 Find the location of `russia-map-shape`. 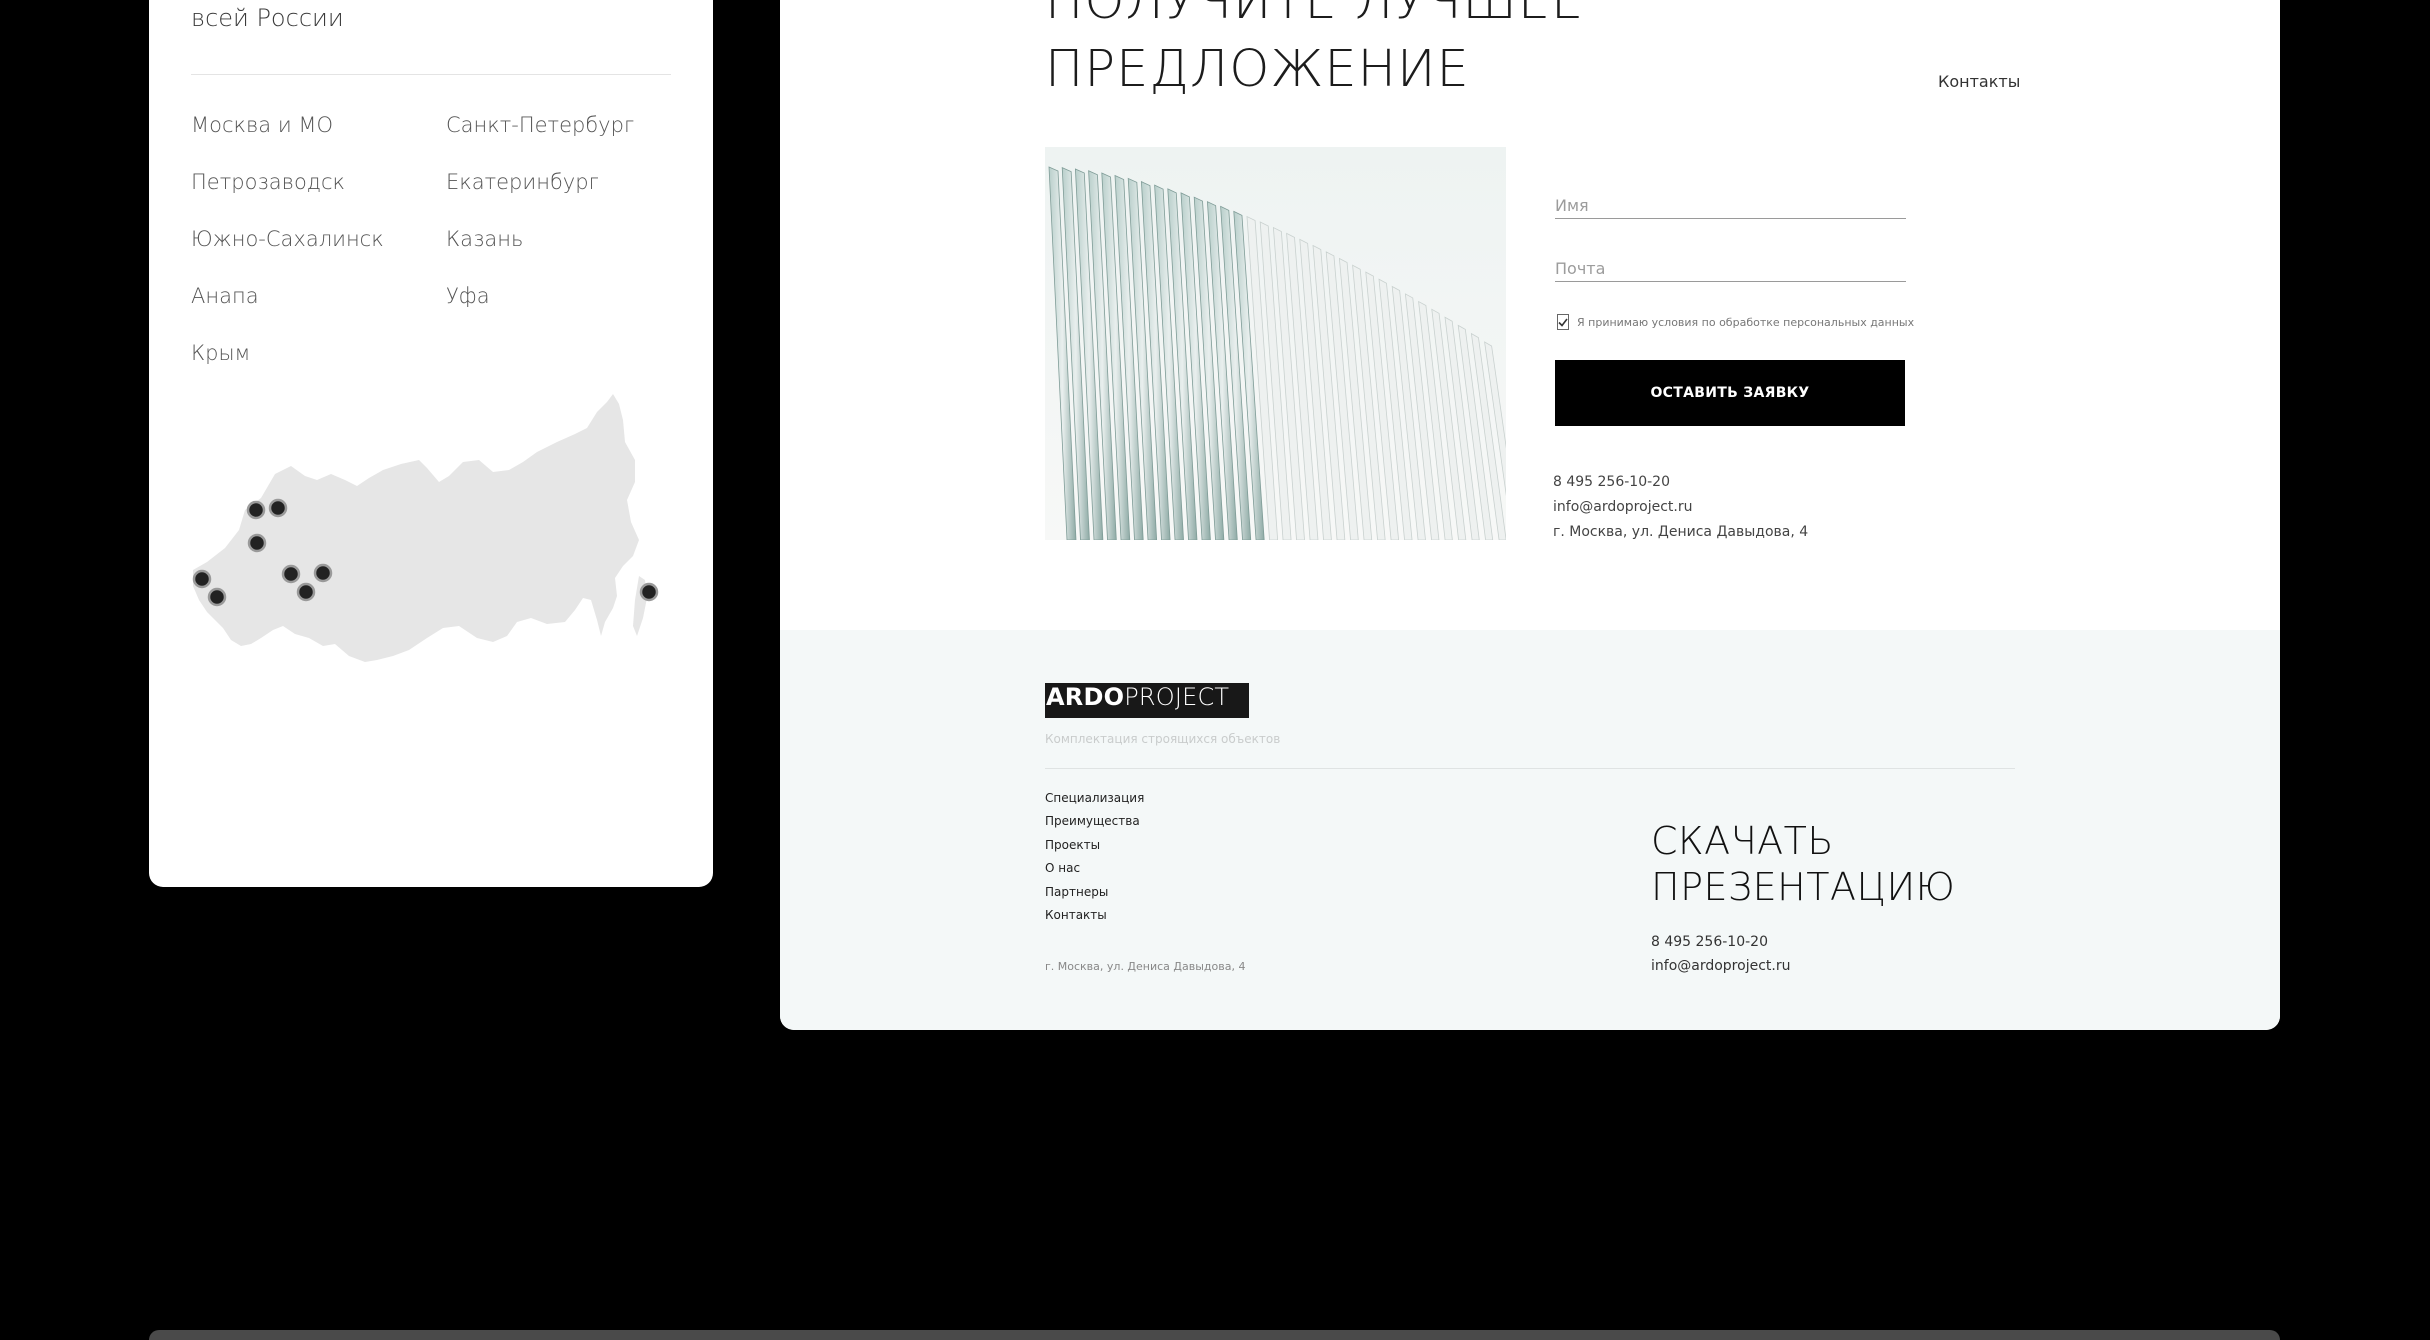

russia-map-shape is located at coordinates (416, 528).